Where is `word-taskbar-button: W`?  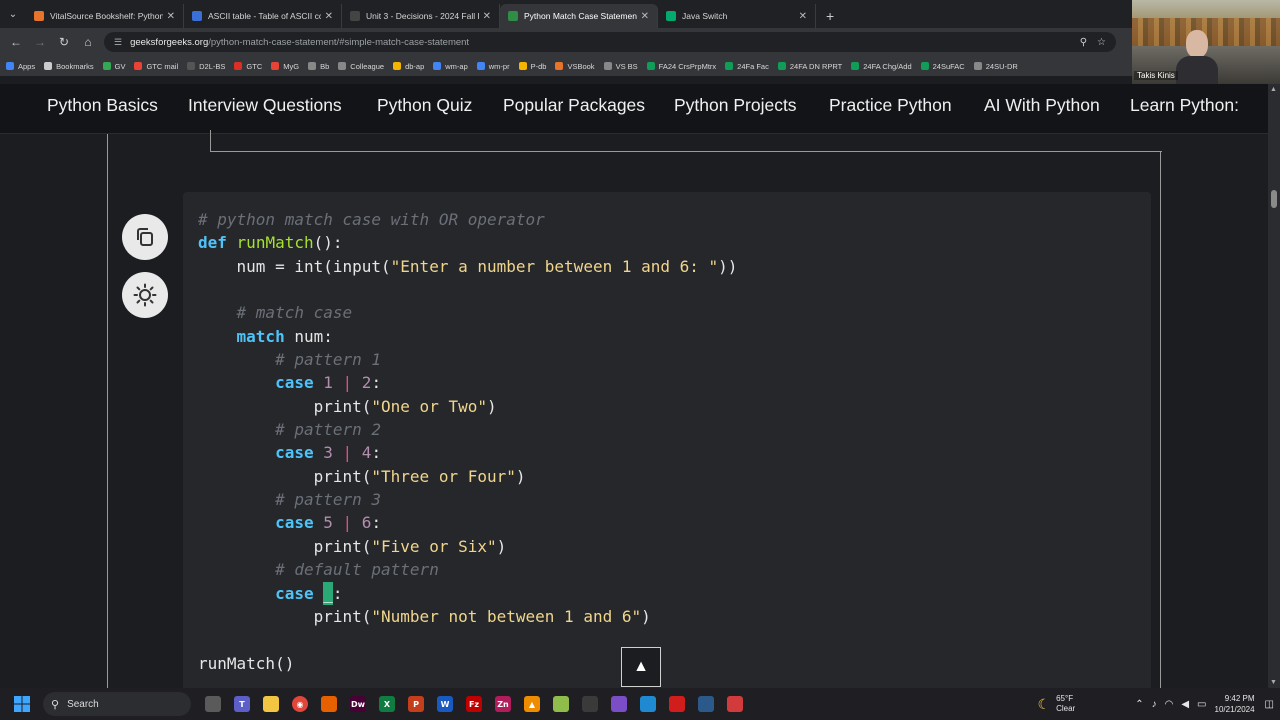 word-taskbar-button: W is located at coordinates (445, 704).